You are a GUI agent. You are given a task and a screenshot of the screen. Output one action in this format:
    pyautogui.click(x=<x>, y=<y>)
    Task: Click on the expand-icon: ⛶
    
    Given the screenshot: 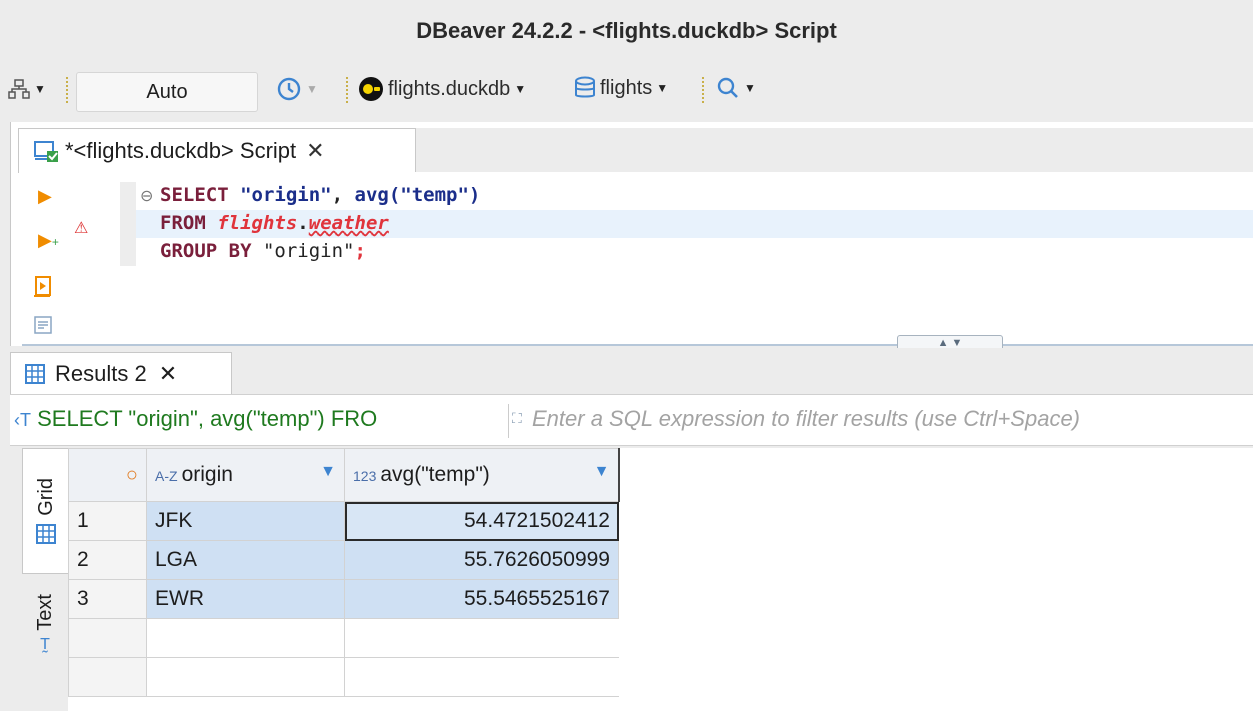 What is the action you would take?
    pyautogui.click(x=517, y=418)
    